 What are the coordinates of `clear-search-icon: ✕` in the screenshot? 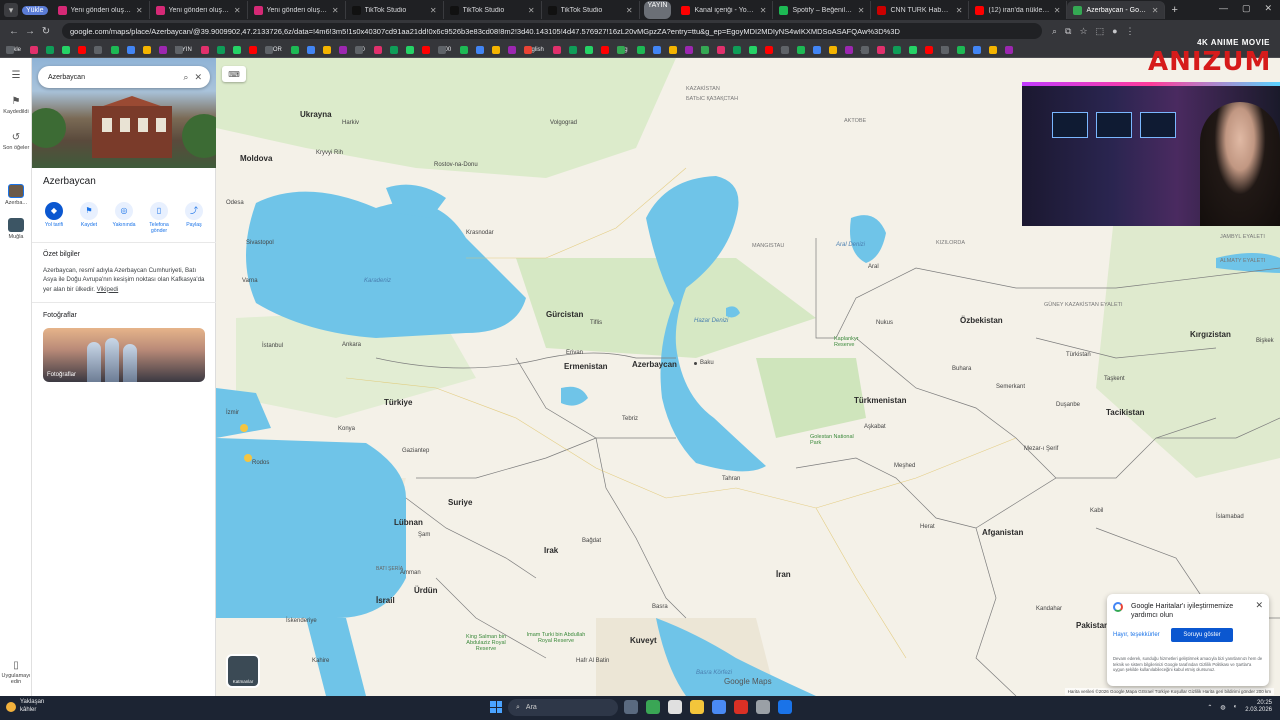 It's located at (198, 77).